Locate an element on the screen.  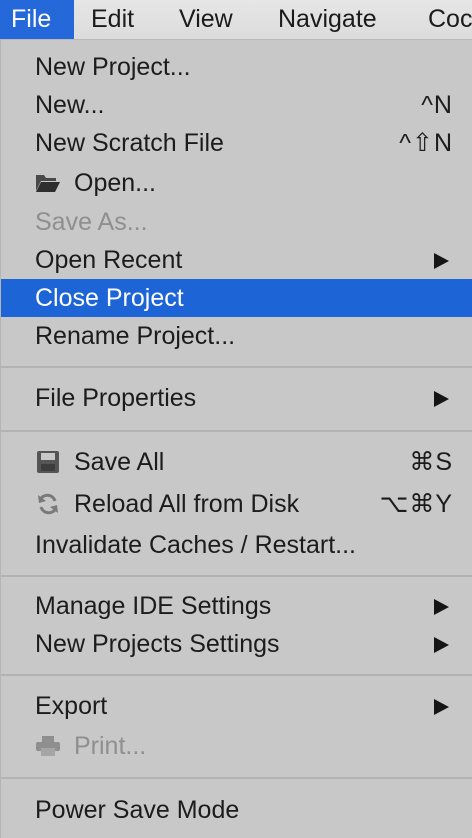
floppy-disk-icon is located at coordinates (48, 462).